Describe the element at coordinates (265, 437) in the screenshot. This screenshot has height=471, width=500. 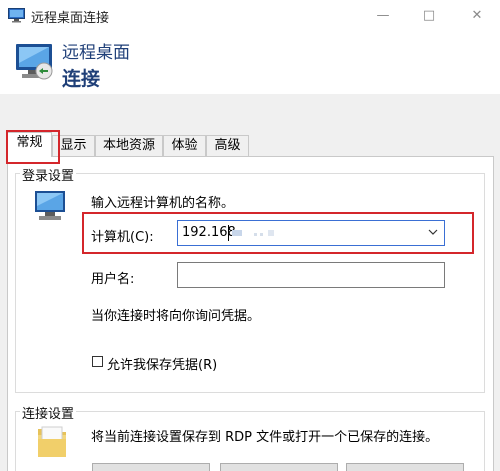
I see `connection-description: 将当前连接设置保存到 RDP 文件或打开一个已保存的连接。` at that location.